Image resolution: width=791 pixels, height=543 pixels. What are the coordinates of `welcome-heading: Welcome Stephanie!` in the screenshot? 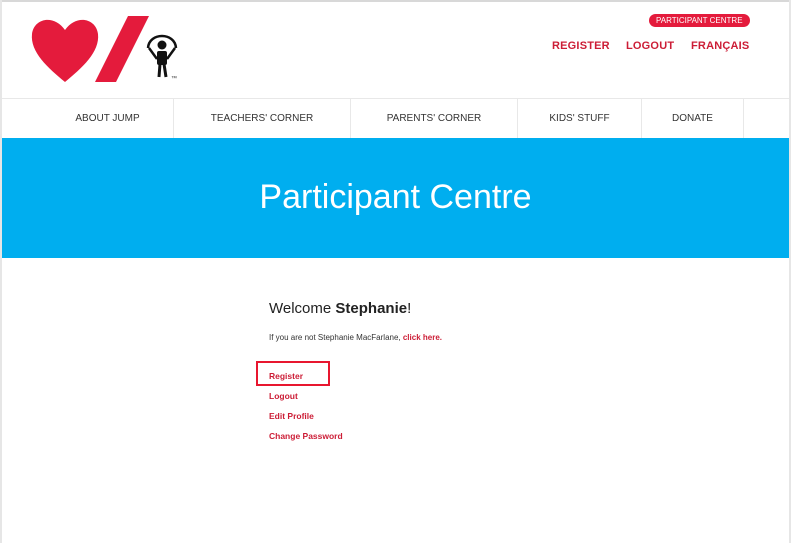 It's located at (340, 308).